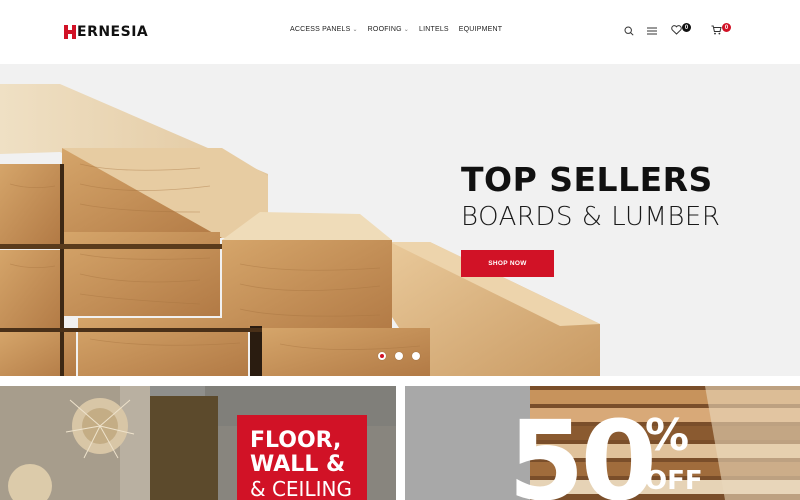  What do you see at coordinates (587, 179) in the screenshot?
I see `hero-title: TOP SELLERS` at bounding box center [587, 179].